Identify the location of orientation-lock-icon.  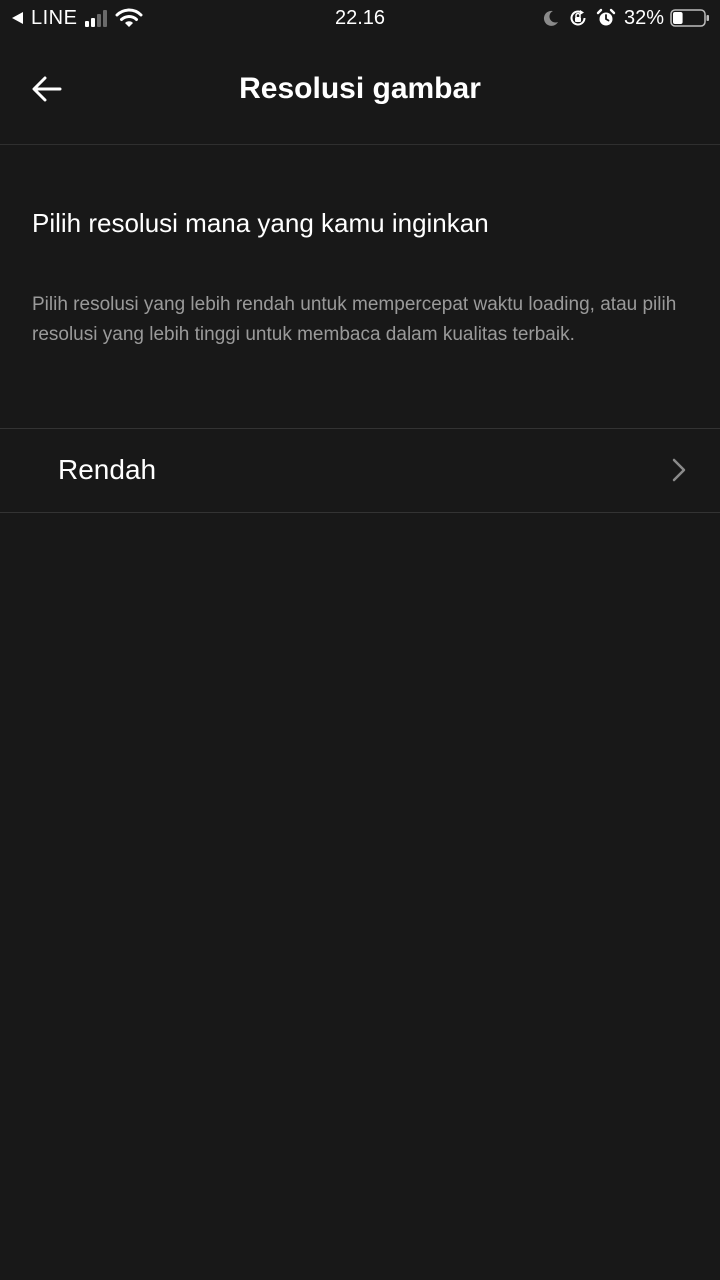
(578, 18).